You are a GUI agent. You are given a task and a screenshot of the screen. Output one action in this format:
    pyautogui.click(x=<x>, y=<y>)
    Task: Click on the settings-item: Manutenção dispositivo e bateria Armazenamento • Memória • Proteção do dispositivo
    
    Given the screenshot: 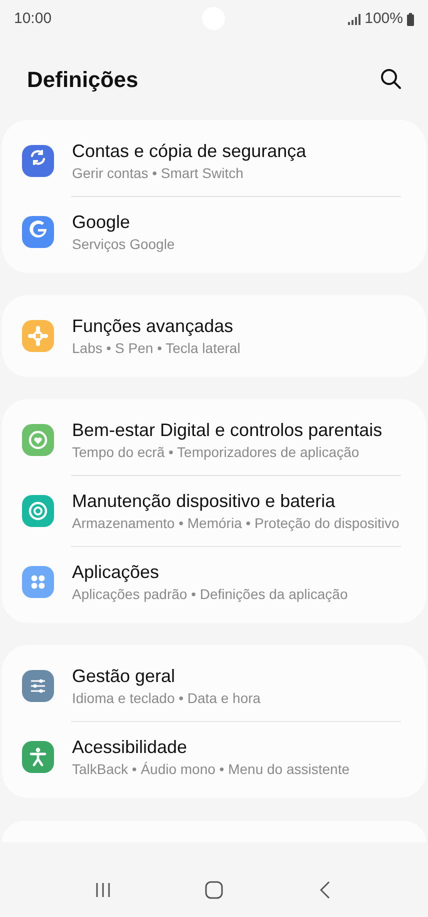 What is the action you would take?
    pyautogui.click(x=214, y=511)
    